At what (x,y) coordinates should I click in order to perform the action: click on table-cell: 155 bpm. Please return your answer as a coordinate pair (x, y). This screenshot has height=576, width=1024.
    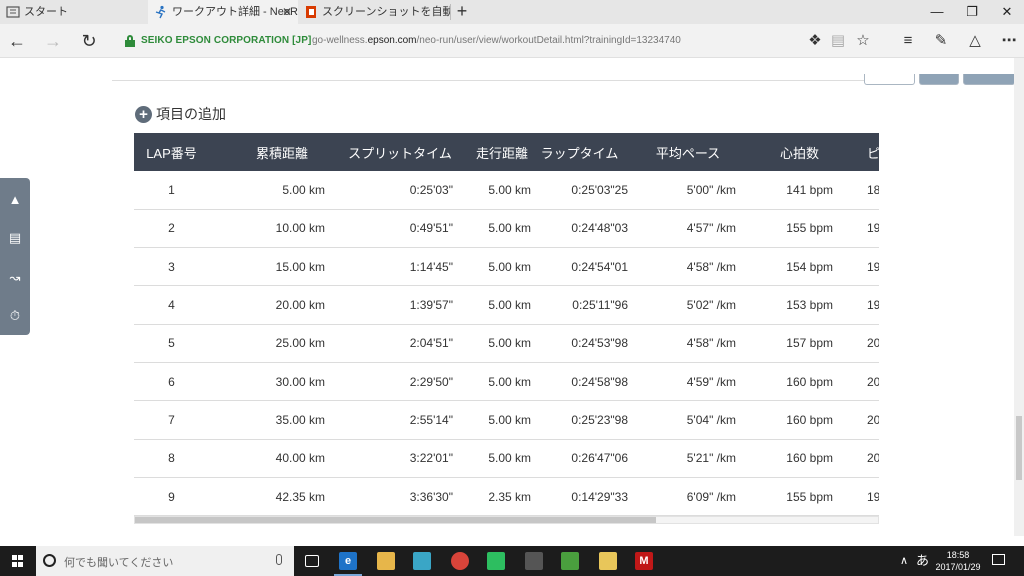
    Looking at the image, I should click on (809, 228).